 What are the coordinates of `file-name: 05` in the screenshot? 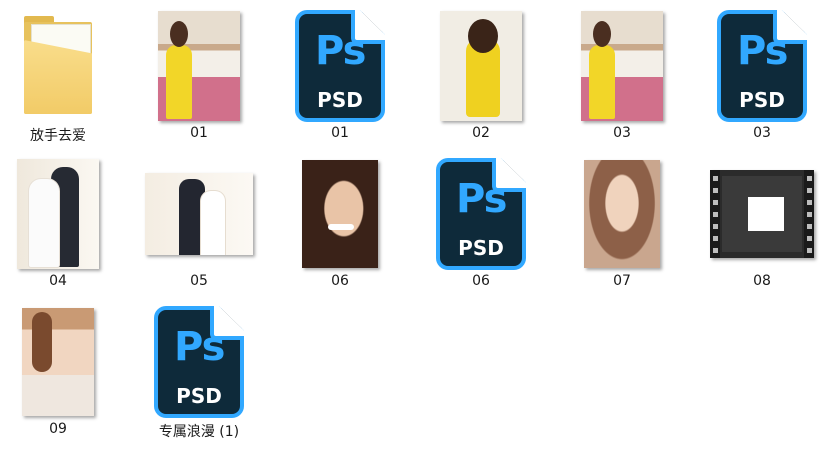 It's located at (199, 281).